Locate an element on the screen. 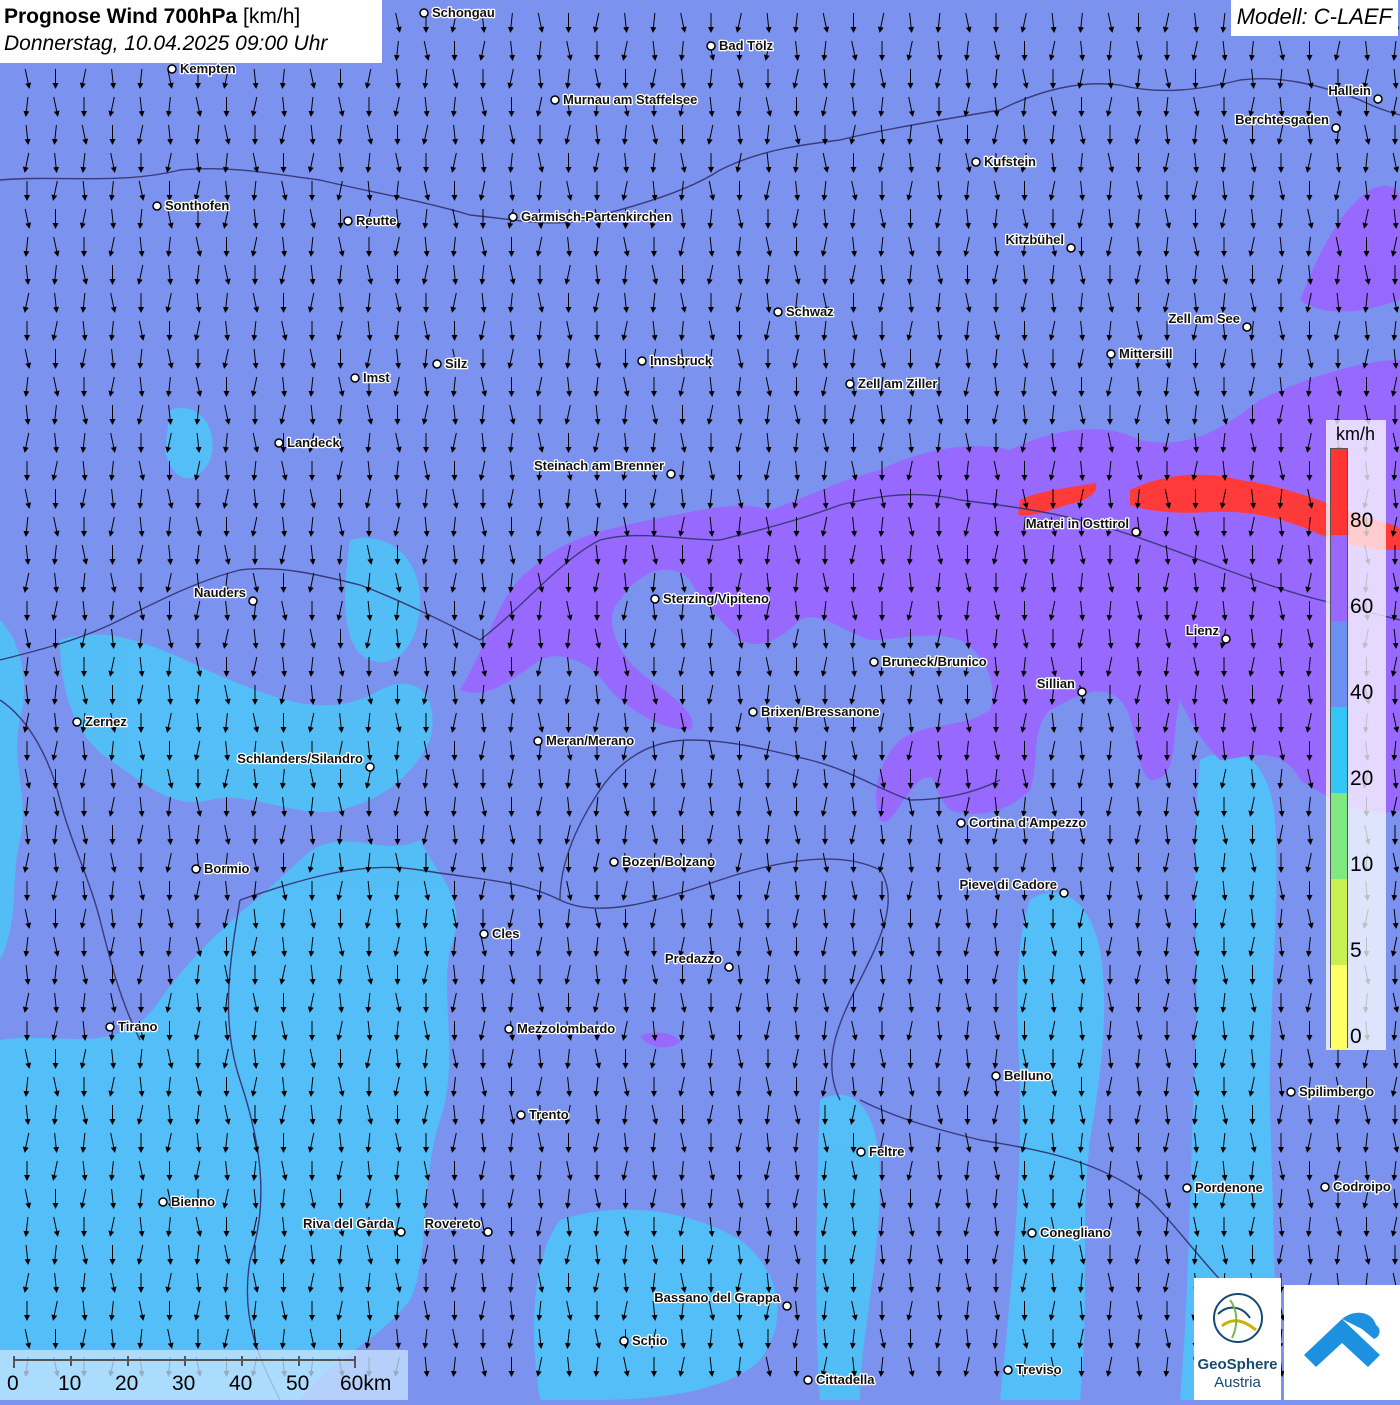 The width and height of the screenshot is (1400, 1405). city-label: Schio is located at coordinates (649, 1340).